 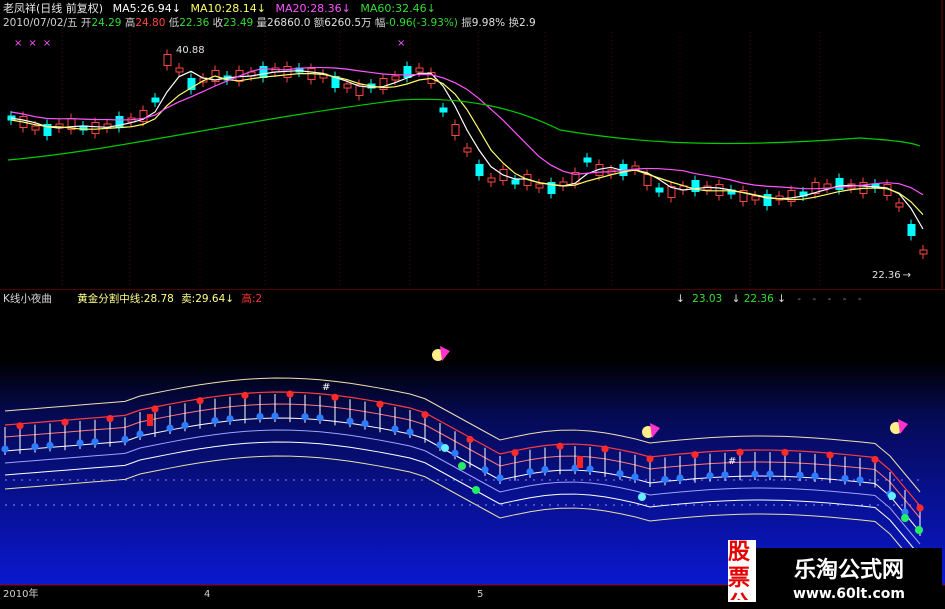 I want to click on right-value-2: 22.36, so click(x=758, y=299).